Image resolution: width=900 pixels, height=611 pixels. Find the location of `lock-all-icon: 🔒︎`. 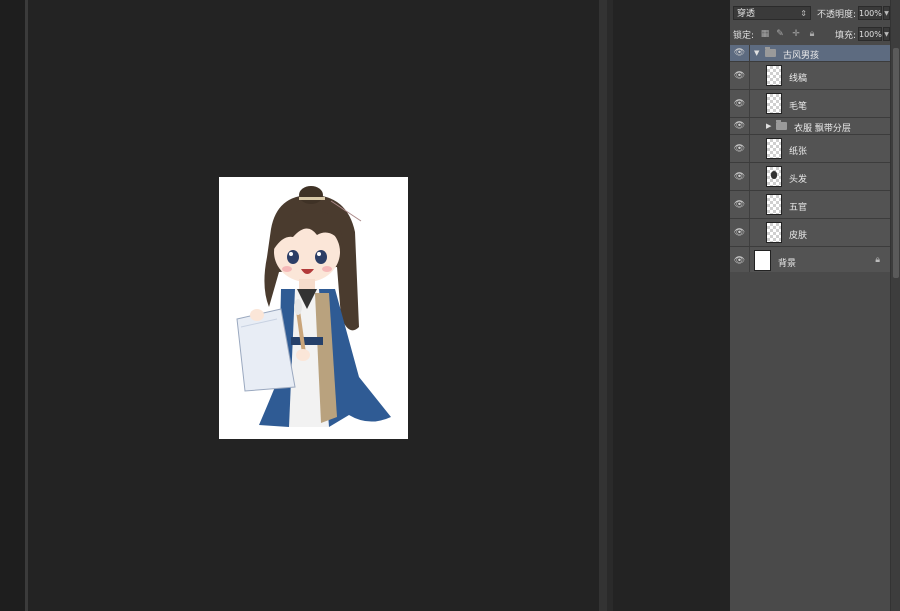

lock-all-icon: 🔒︎ is located at coordinates (812, 34).